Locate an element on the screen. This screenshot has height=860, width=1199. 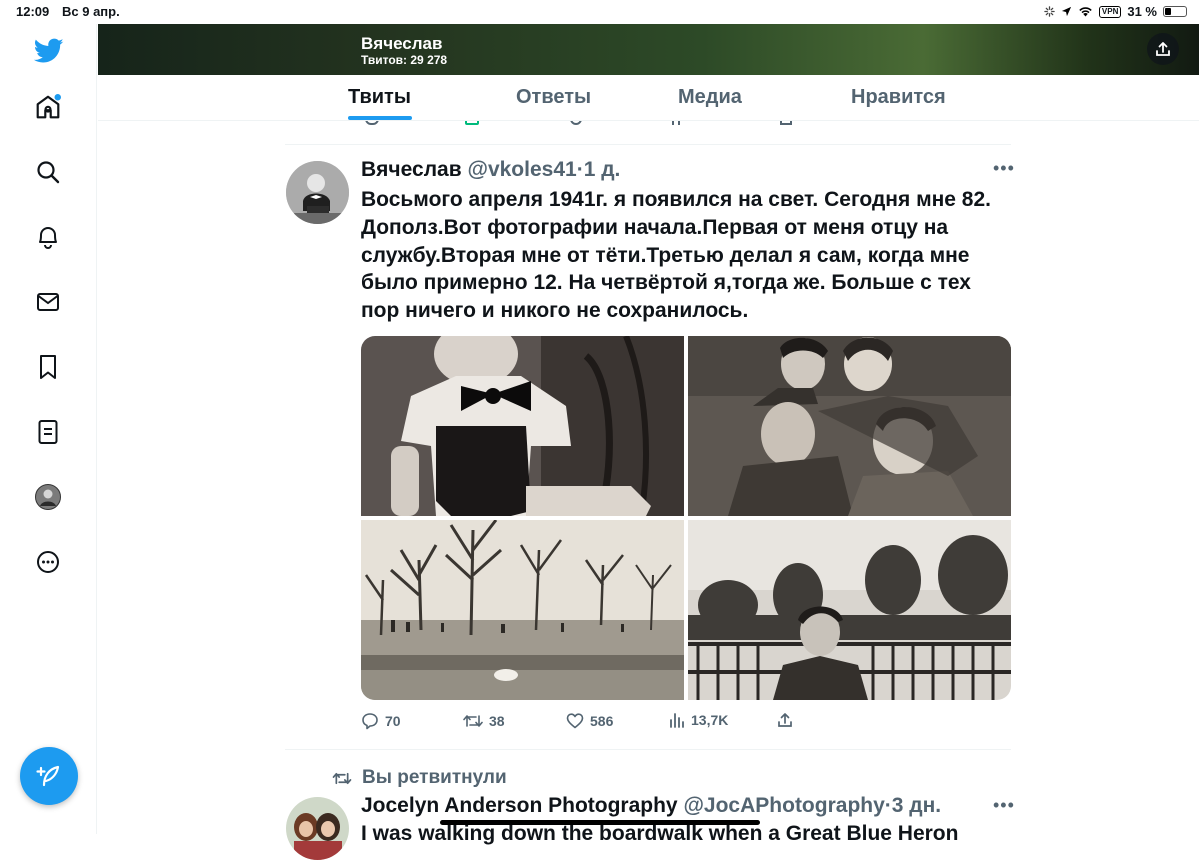
active-tab-indicator is located at coordinates (380, 118).